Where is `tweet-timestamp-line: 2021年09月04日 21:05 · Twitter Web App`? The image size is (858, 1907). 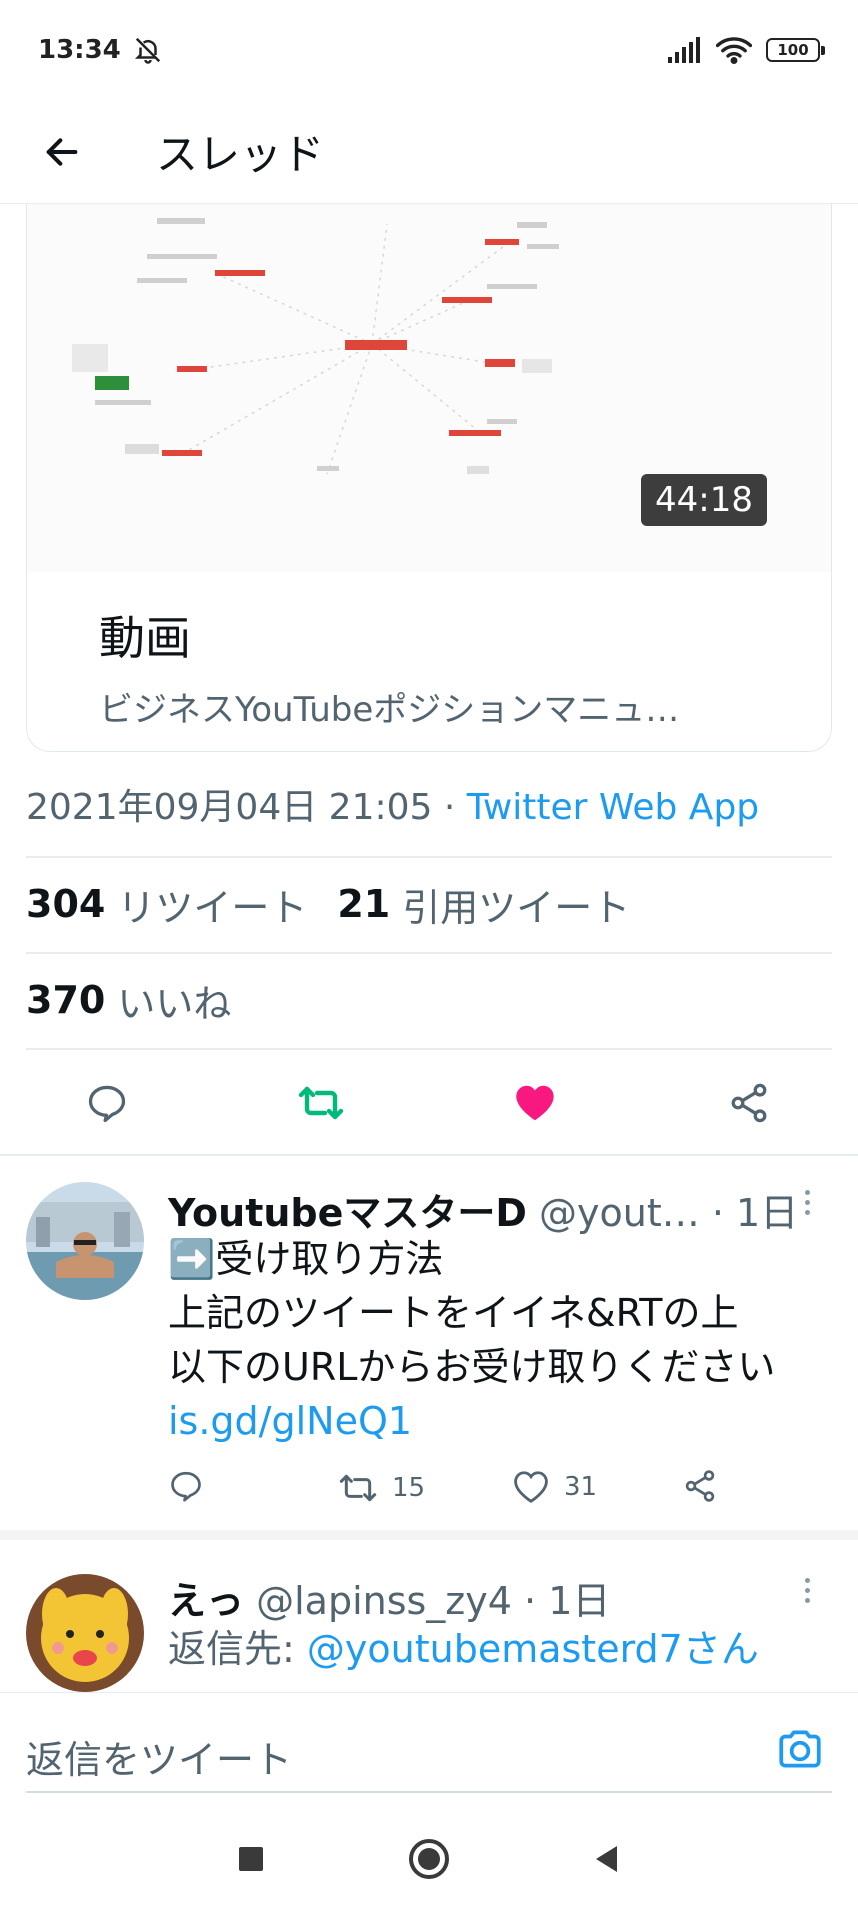 tweet-timestamp-line: 2021年09月04日 21:05 · Twitter Web App is located at coordinates (392, 804).